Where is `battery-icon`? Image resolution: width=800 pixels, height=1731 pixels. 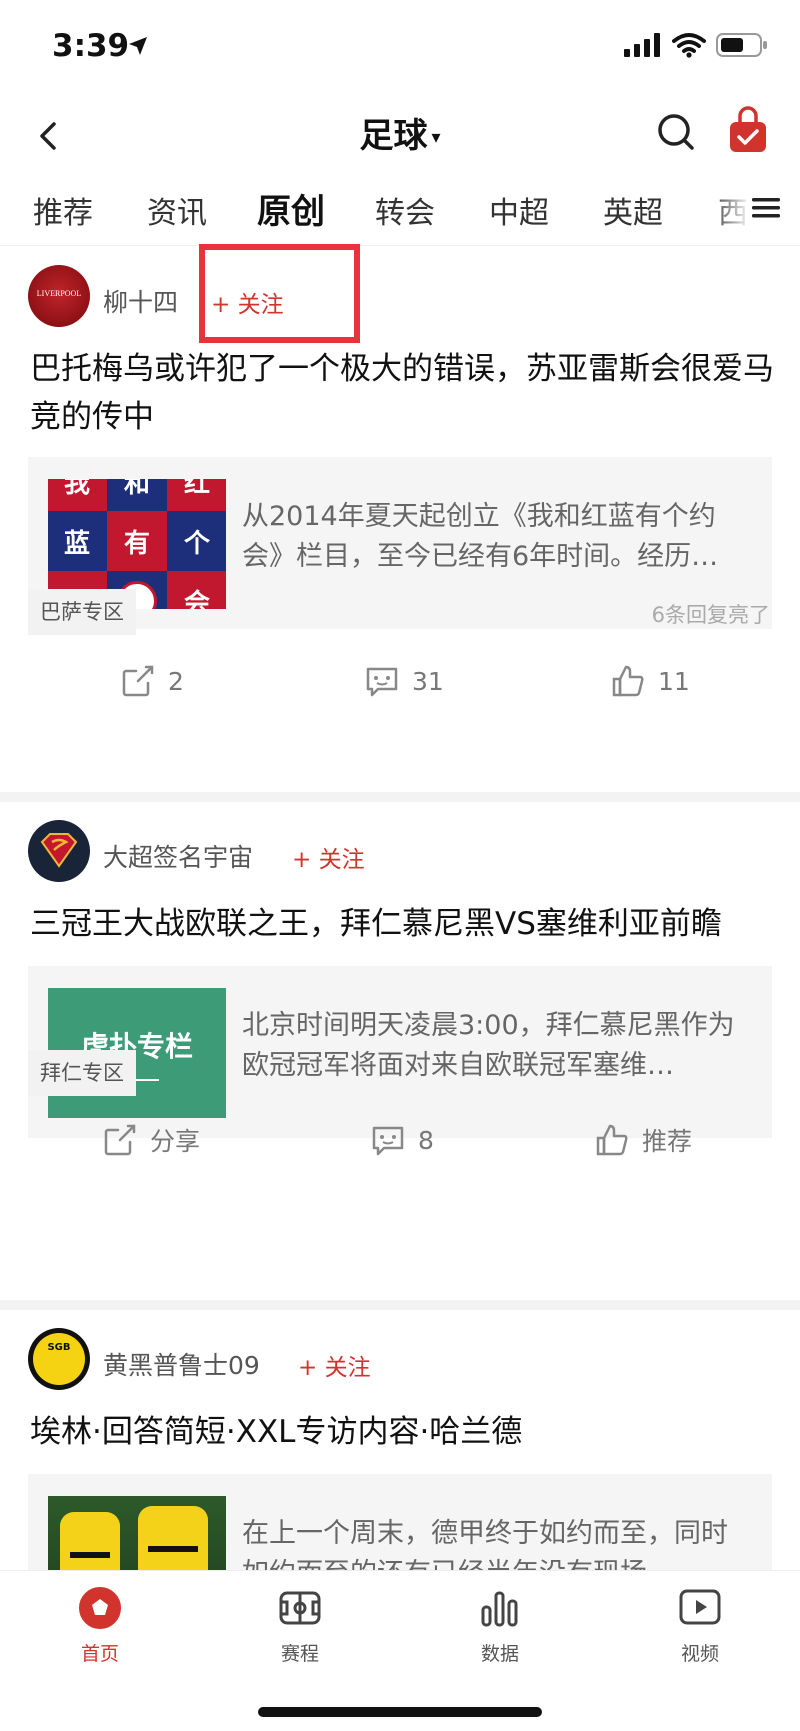 battery-icon is located at coordinates (741, 45).